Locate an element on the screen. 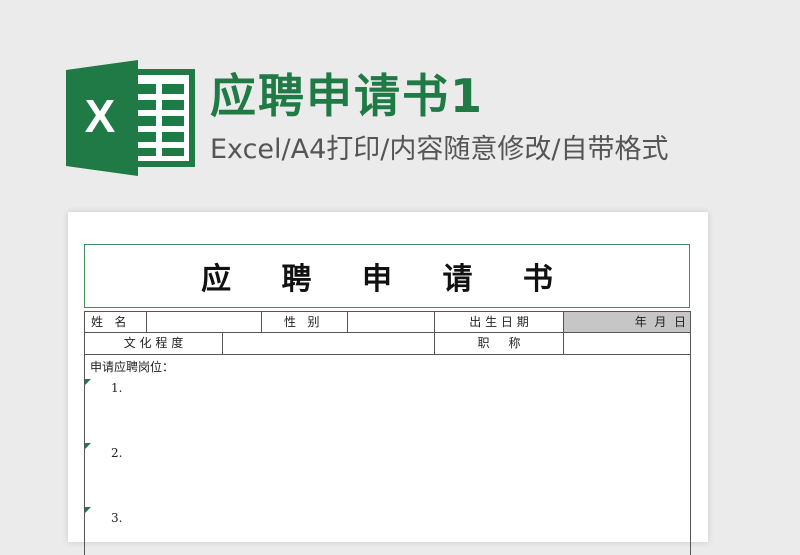  list-item: 3. is located at coordinates (117, 518).